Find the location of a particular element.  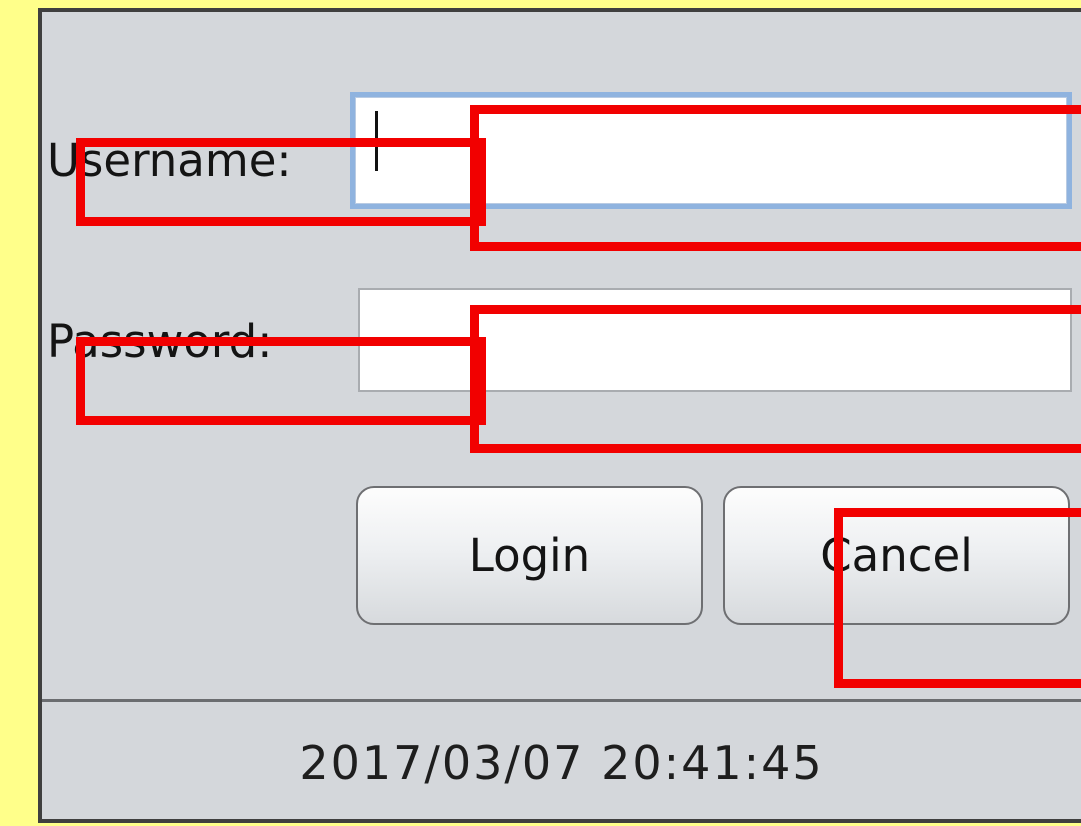

status-bar: 2017/03/07 20:41:45 is located at coordinates (561, 761).